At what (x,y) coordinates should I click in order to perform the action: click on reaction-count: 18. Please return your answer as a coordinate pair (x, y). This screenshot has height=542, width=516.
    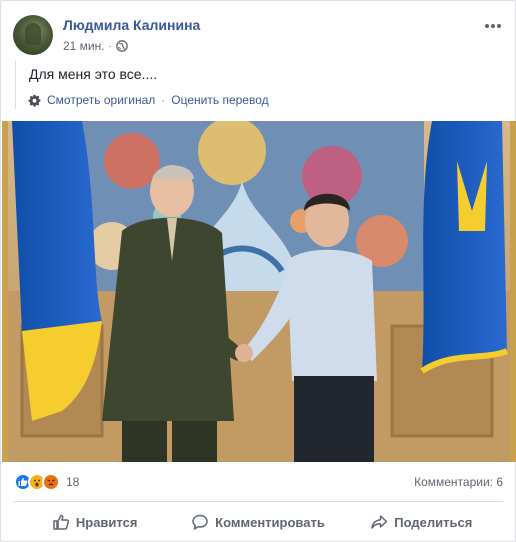
    Looking at the image, I should click on (72, 482).